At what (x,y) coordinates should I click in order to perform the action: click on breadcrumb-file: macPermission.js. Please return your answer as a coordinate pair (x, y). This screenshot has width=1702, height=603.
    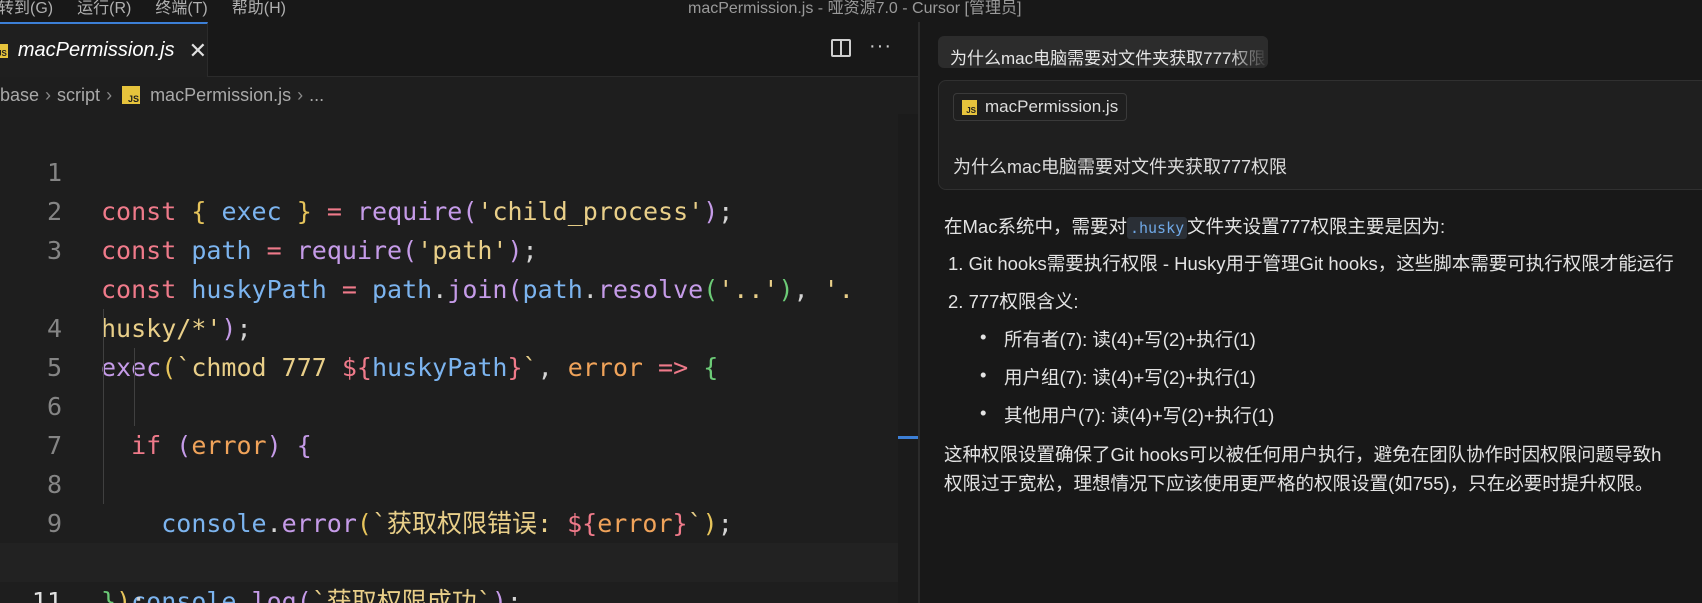
    Looking at the image, I should click on (220, 95).